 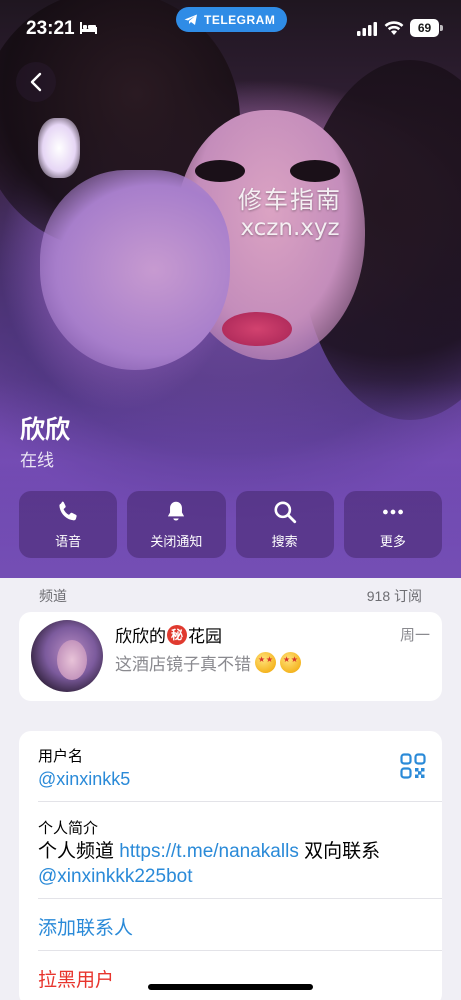 What do you see at coordinates (209, 851) in the screenshot?
I see `bio-link: https://t.me/nanakalls` at bounding box center [209, 851].